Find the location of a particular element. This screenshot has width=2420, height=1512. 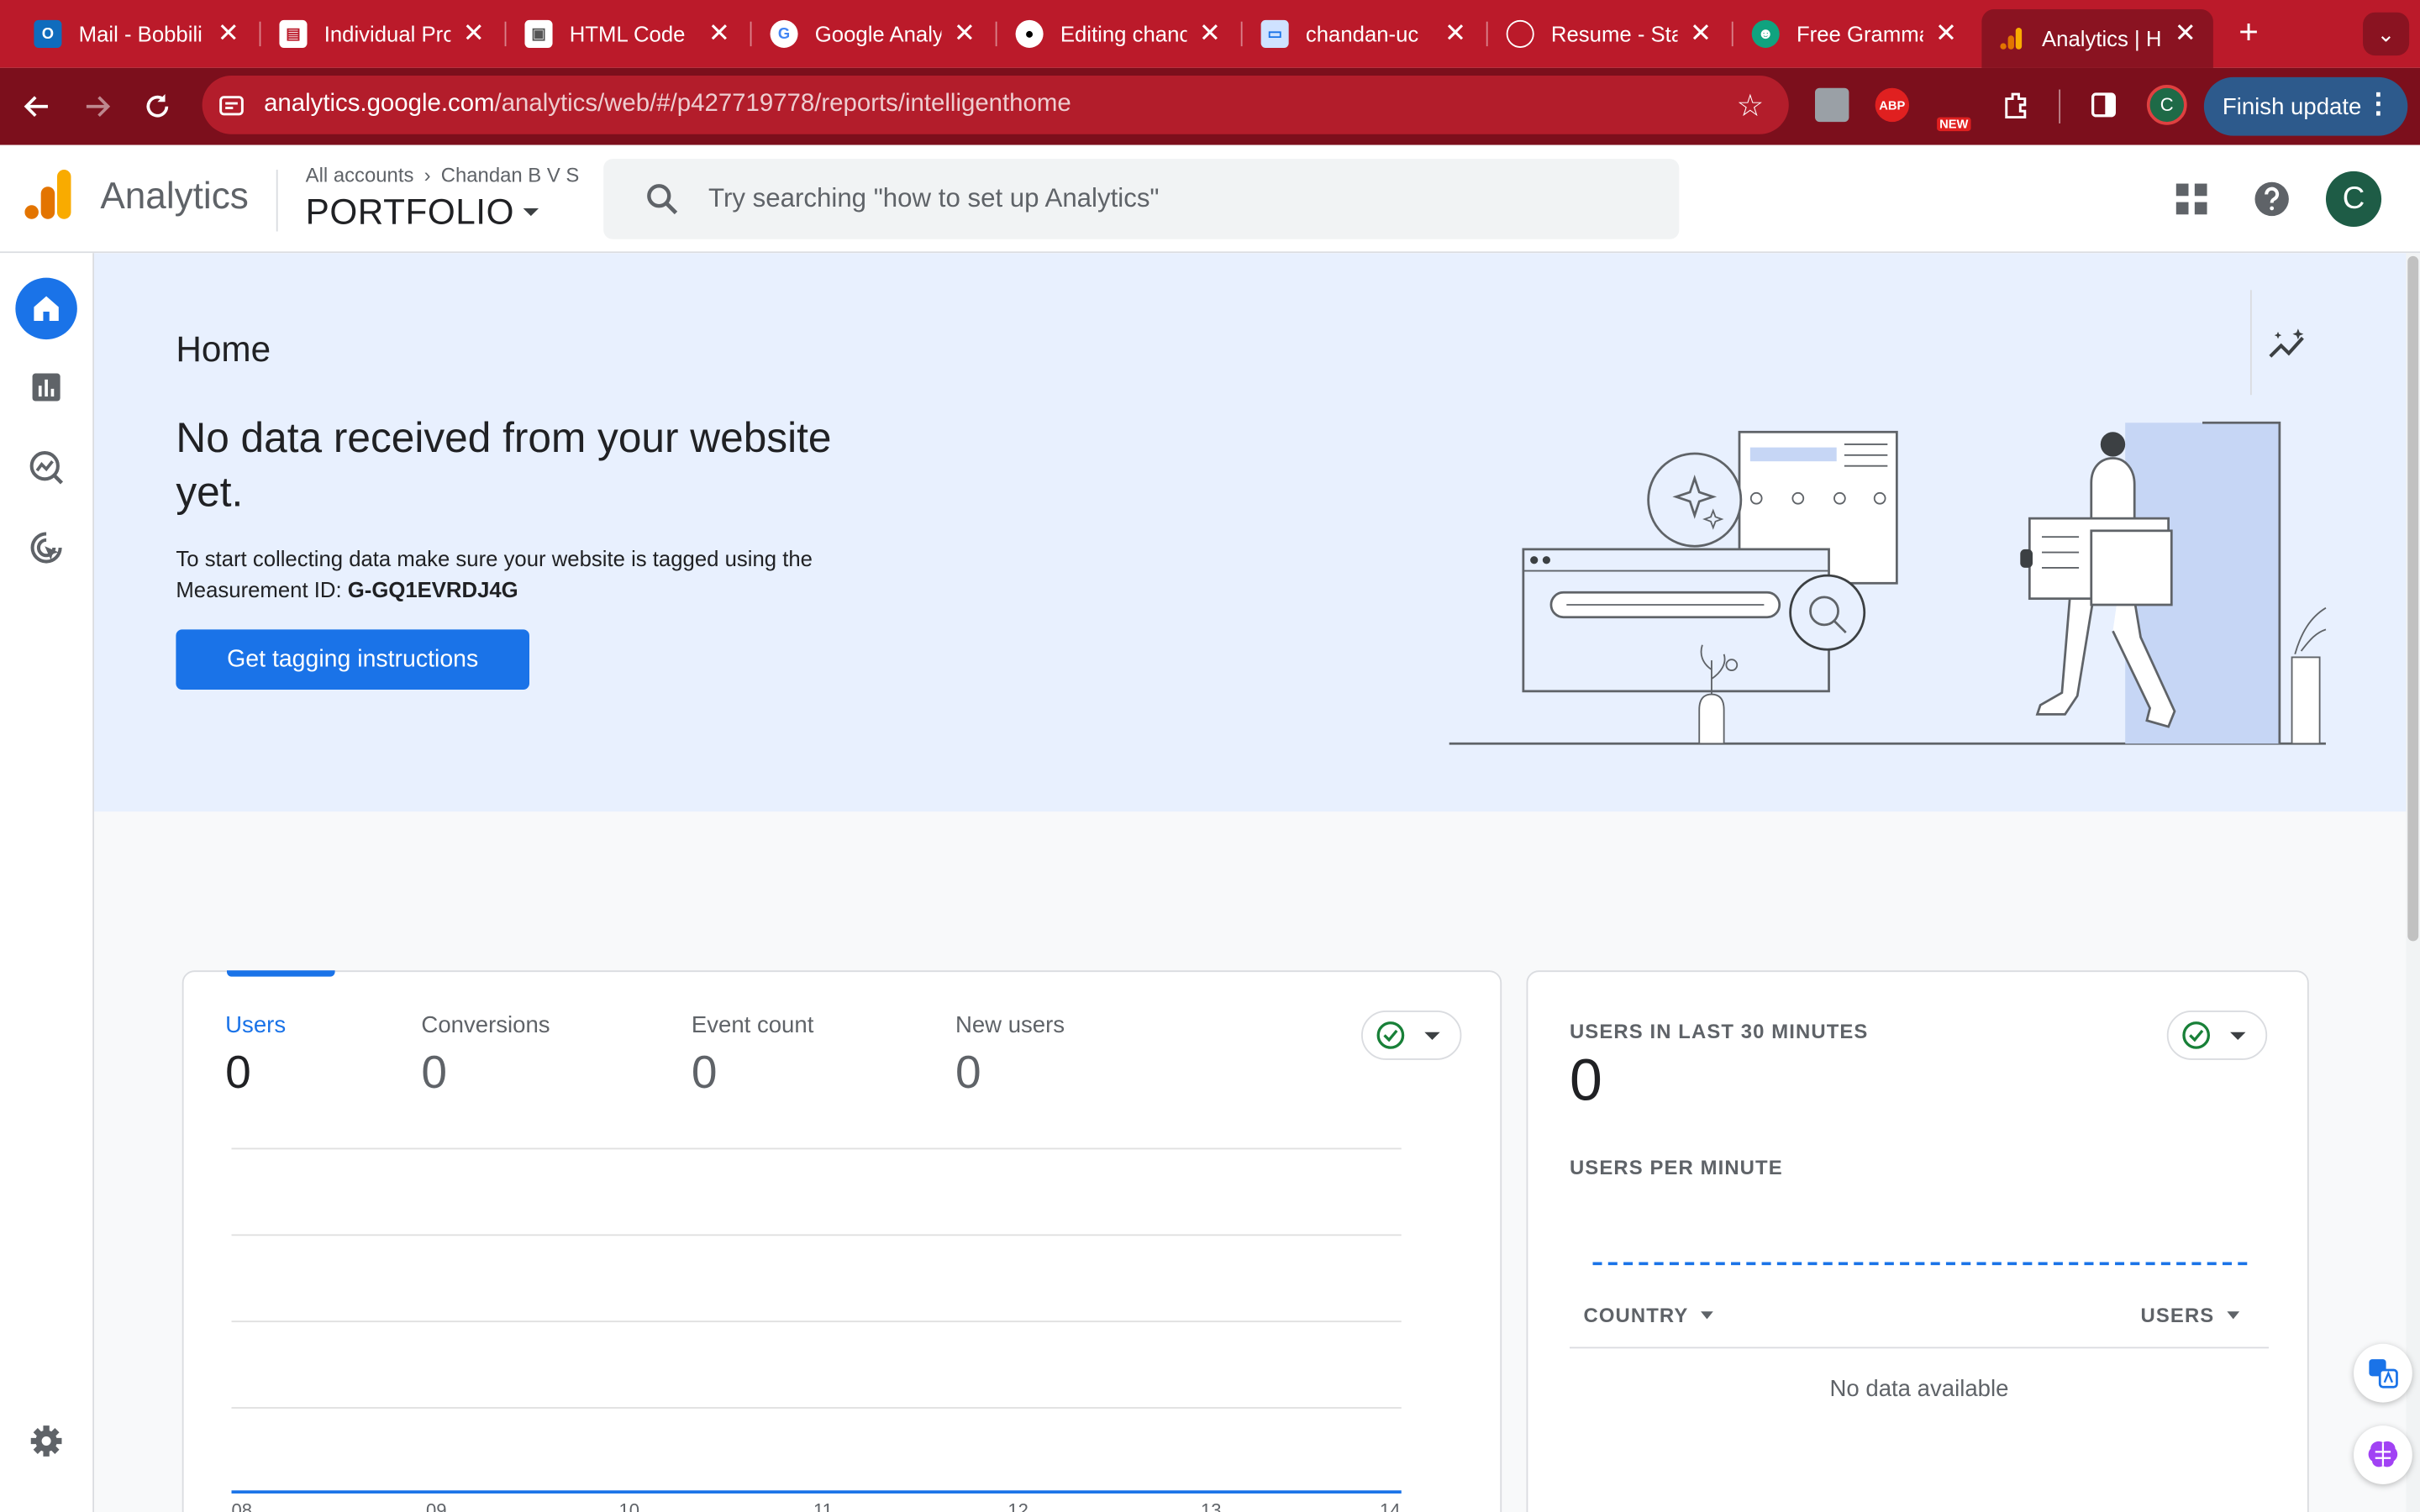

x-tick-label: 12 is located at coordinates (1018, 1505).